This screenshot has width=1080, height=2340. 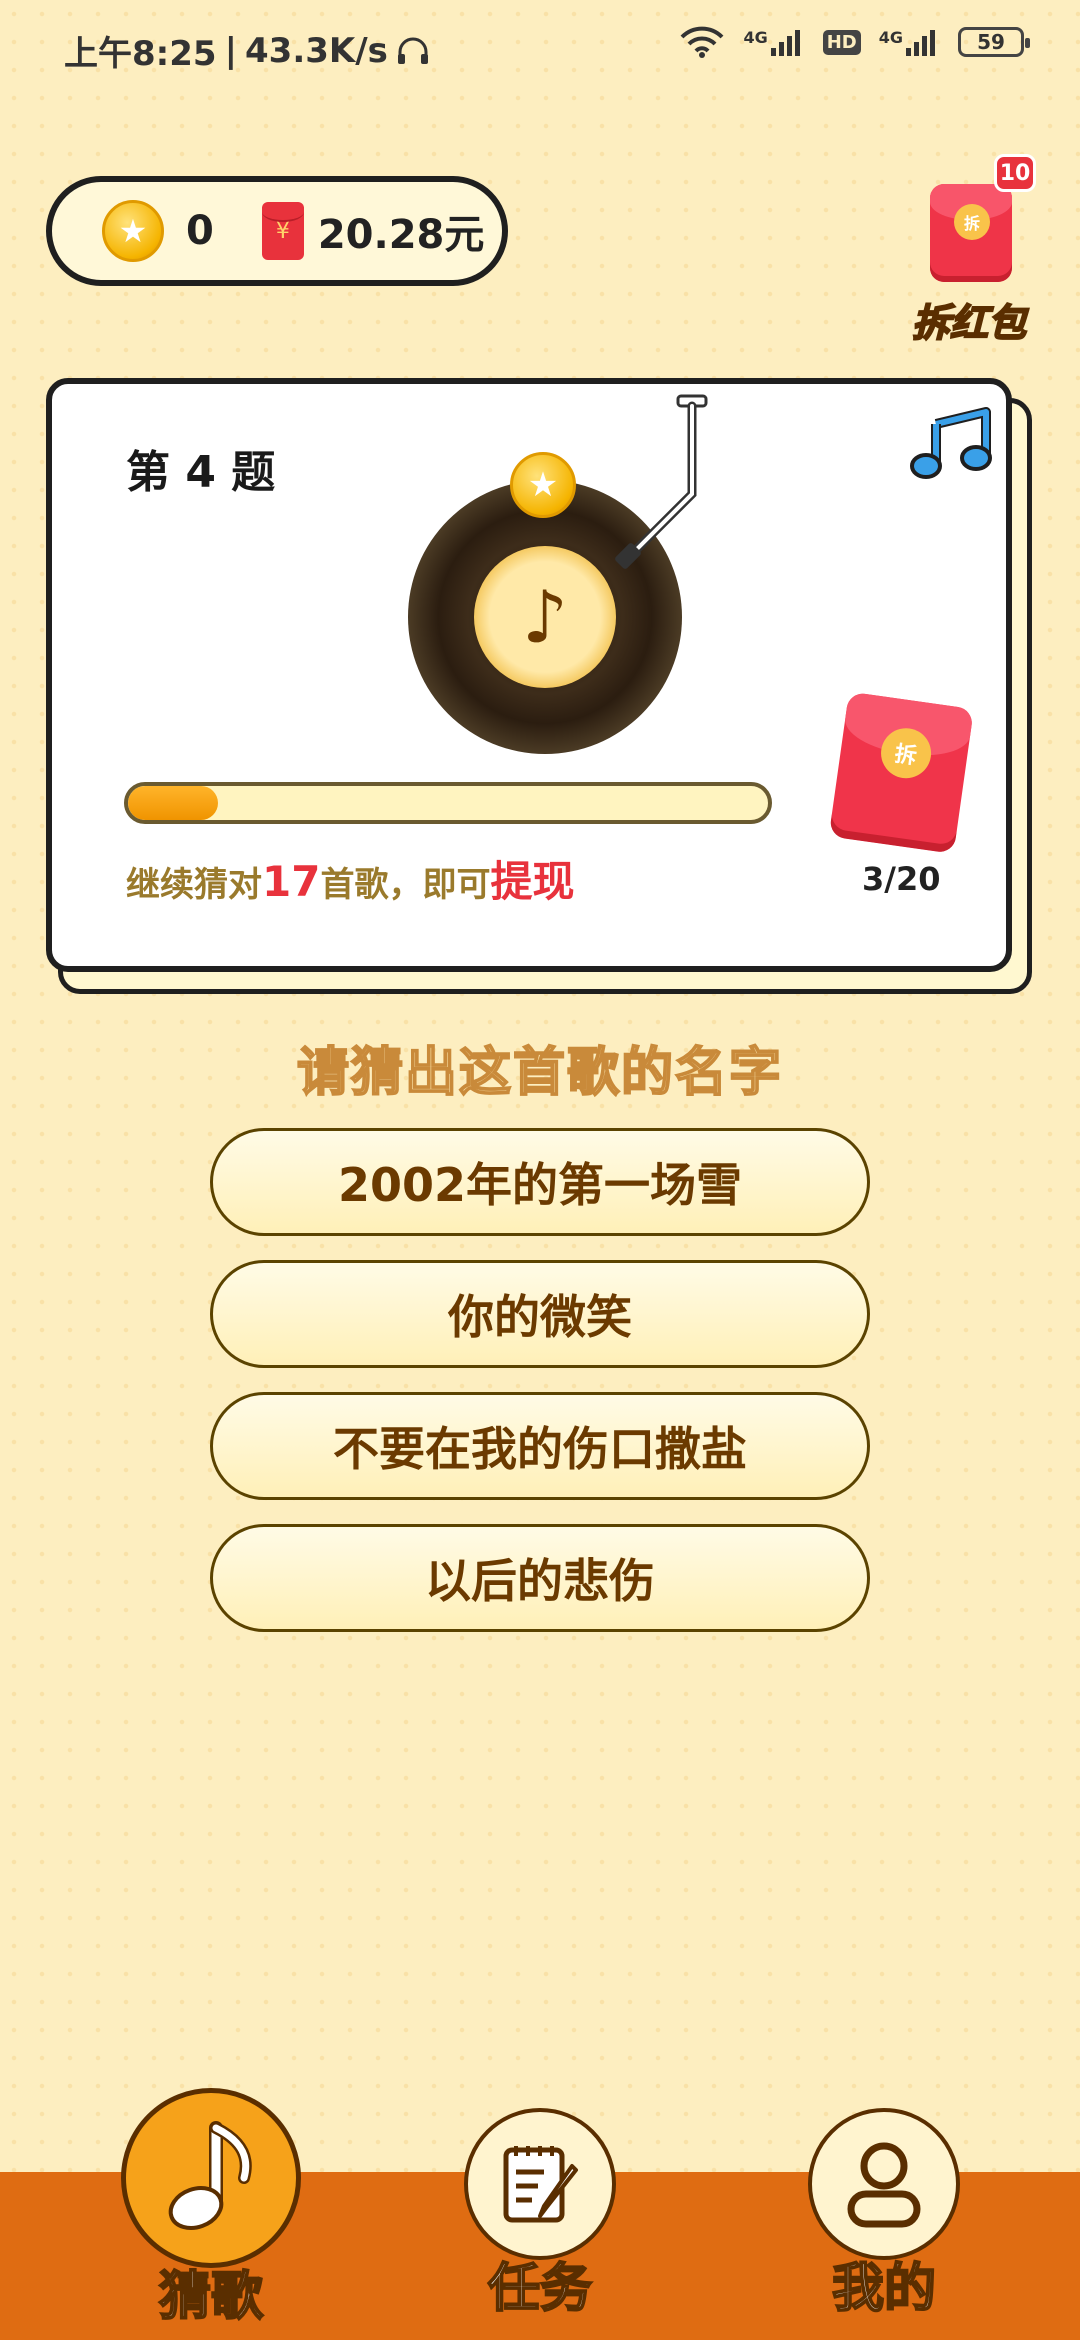 I want to click on hd-badge: HD, so click(x=841, y=42).